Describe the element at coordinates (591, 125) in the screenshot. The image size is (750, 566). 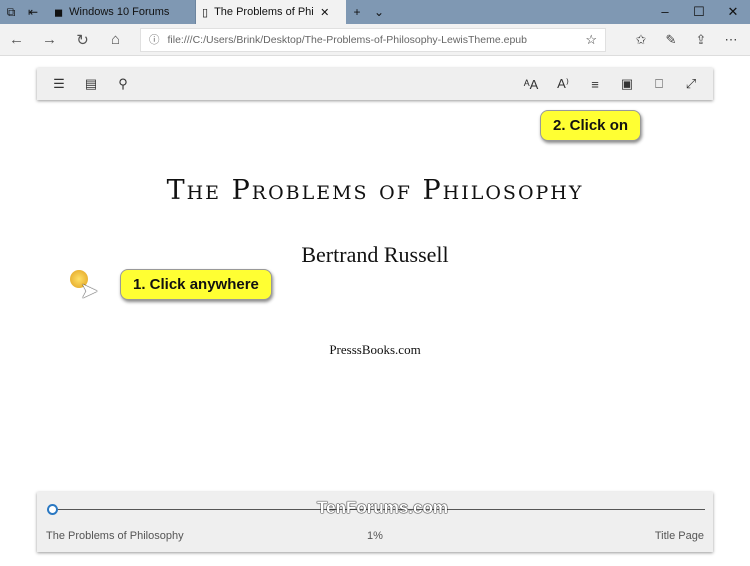
I see `callout-click-on: 2. Click on` at that location.